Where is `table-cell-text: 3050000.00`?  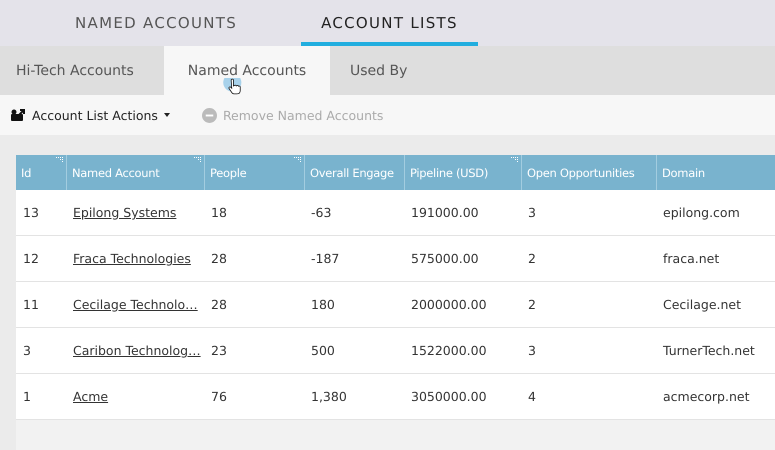
table-cell-text: 3050000.00 is located at coordinates (449, 397).